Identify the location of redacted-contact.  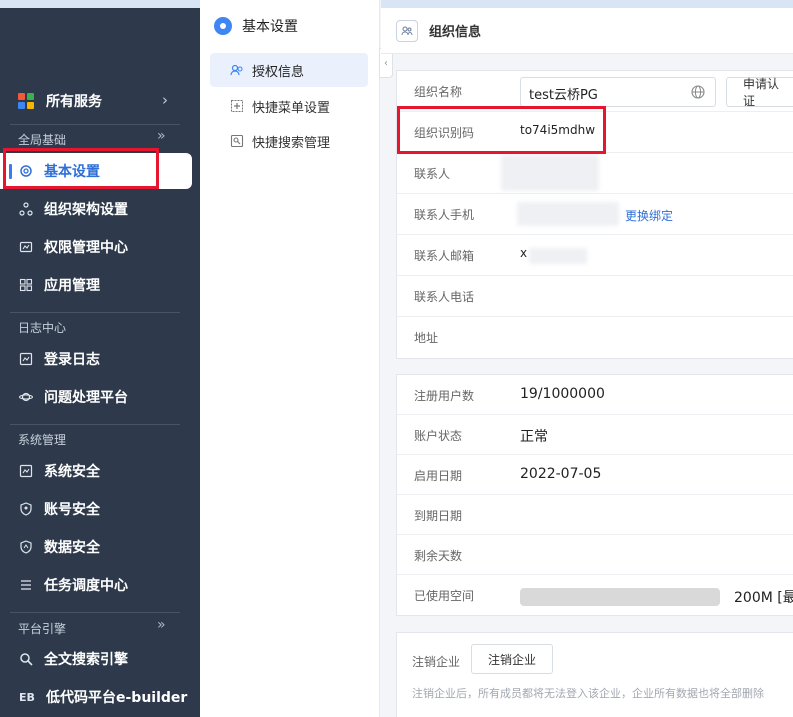
(550, 173).